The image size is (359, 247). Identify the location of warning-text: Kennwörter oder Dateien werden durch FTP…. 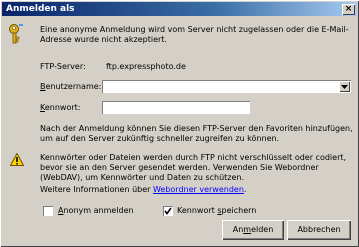
(193, 167).